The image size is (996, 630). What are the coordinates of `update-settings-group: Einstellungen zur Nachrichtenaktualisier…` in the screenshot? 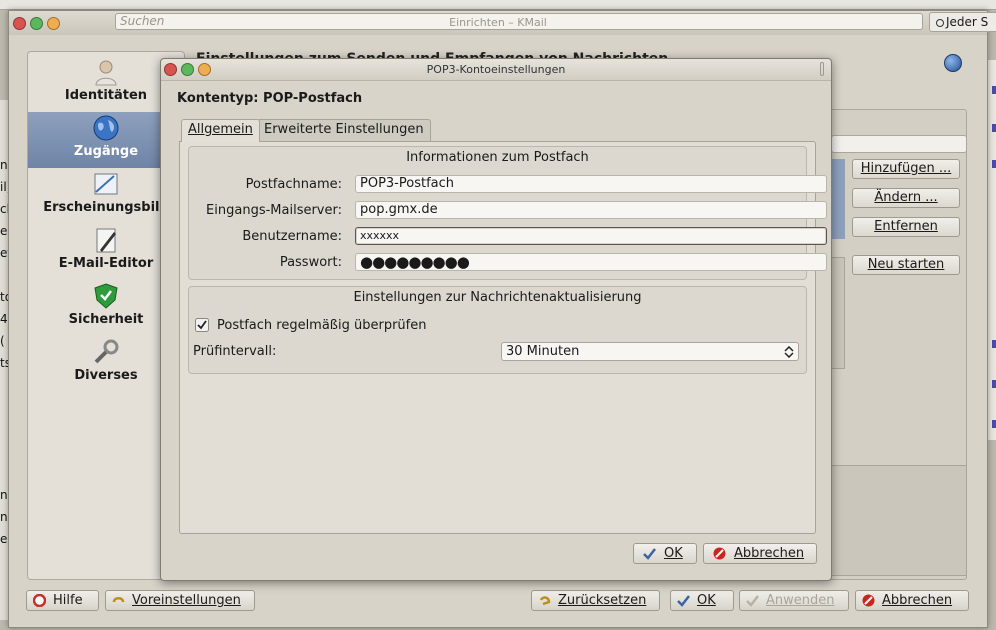 It's located at (497, 330).